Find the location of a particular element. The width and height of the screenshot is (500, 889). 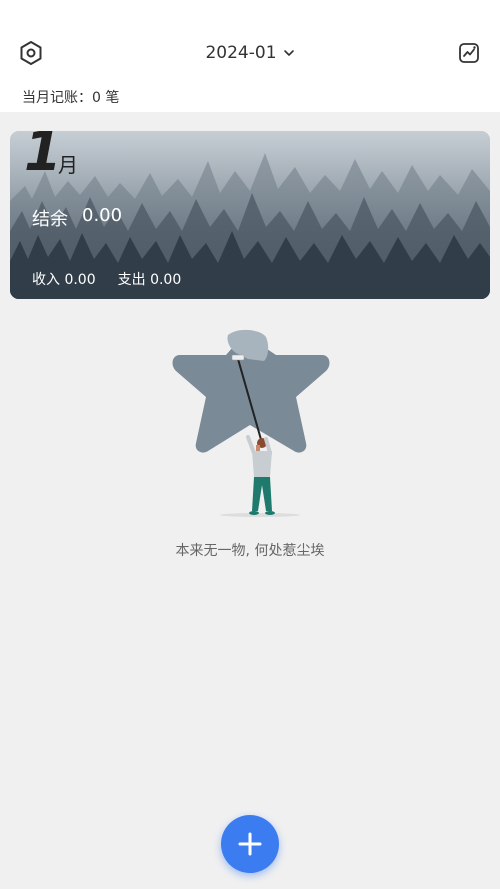

balance-label: 结余 is located at coordinates (50, 219).